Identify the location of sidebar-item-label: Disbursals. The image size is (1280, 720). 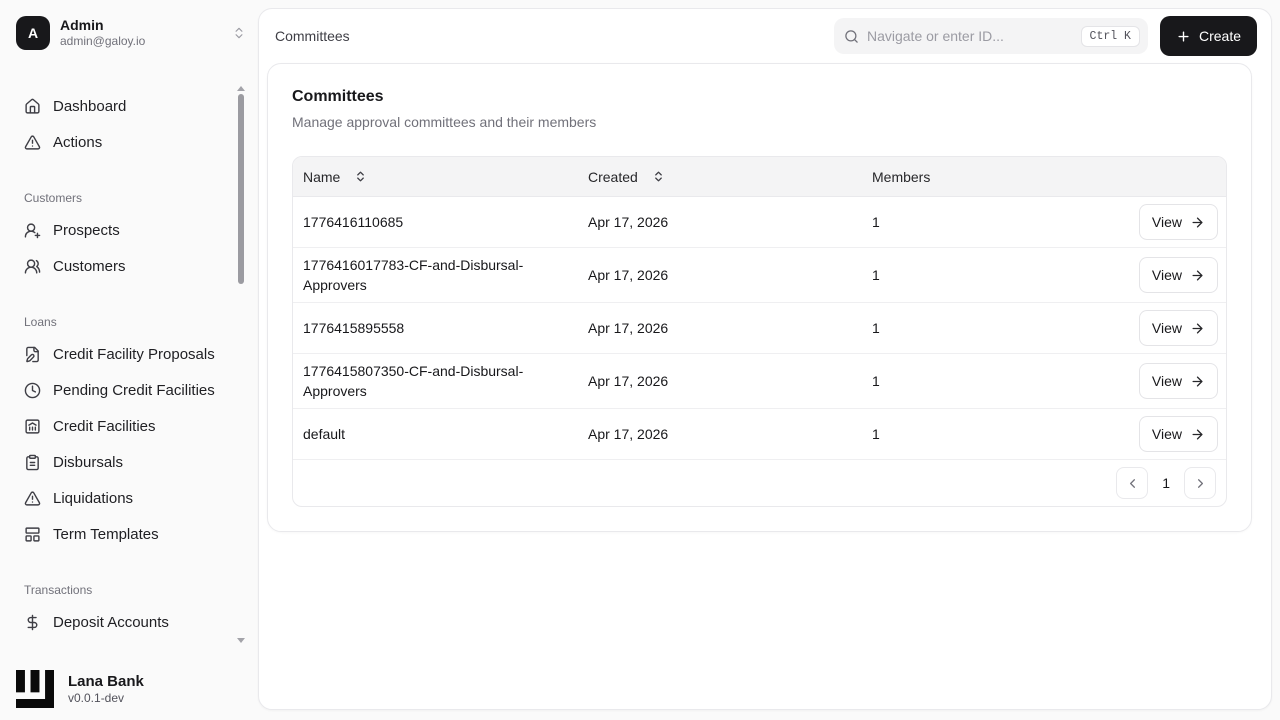
(88, 462).